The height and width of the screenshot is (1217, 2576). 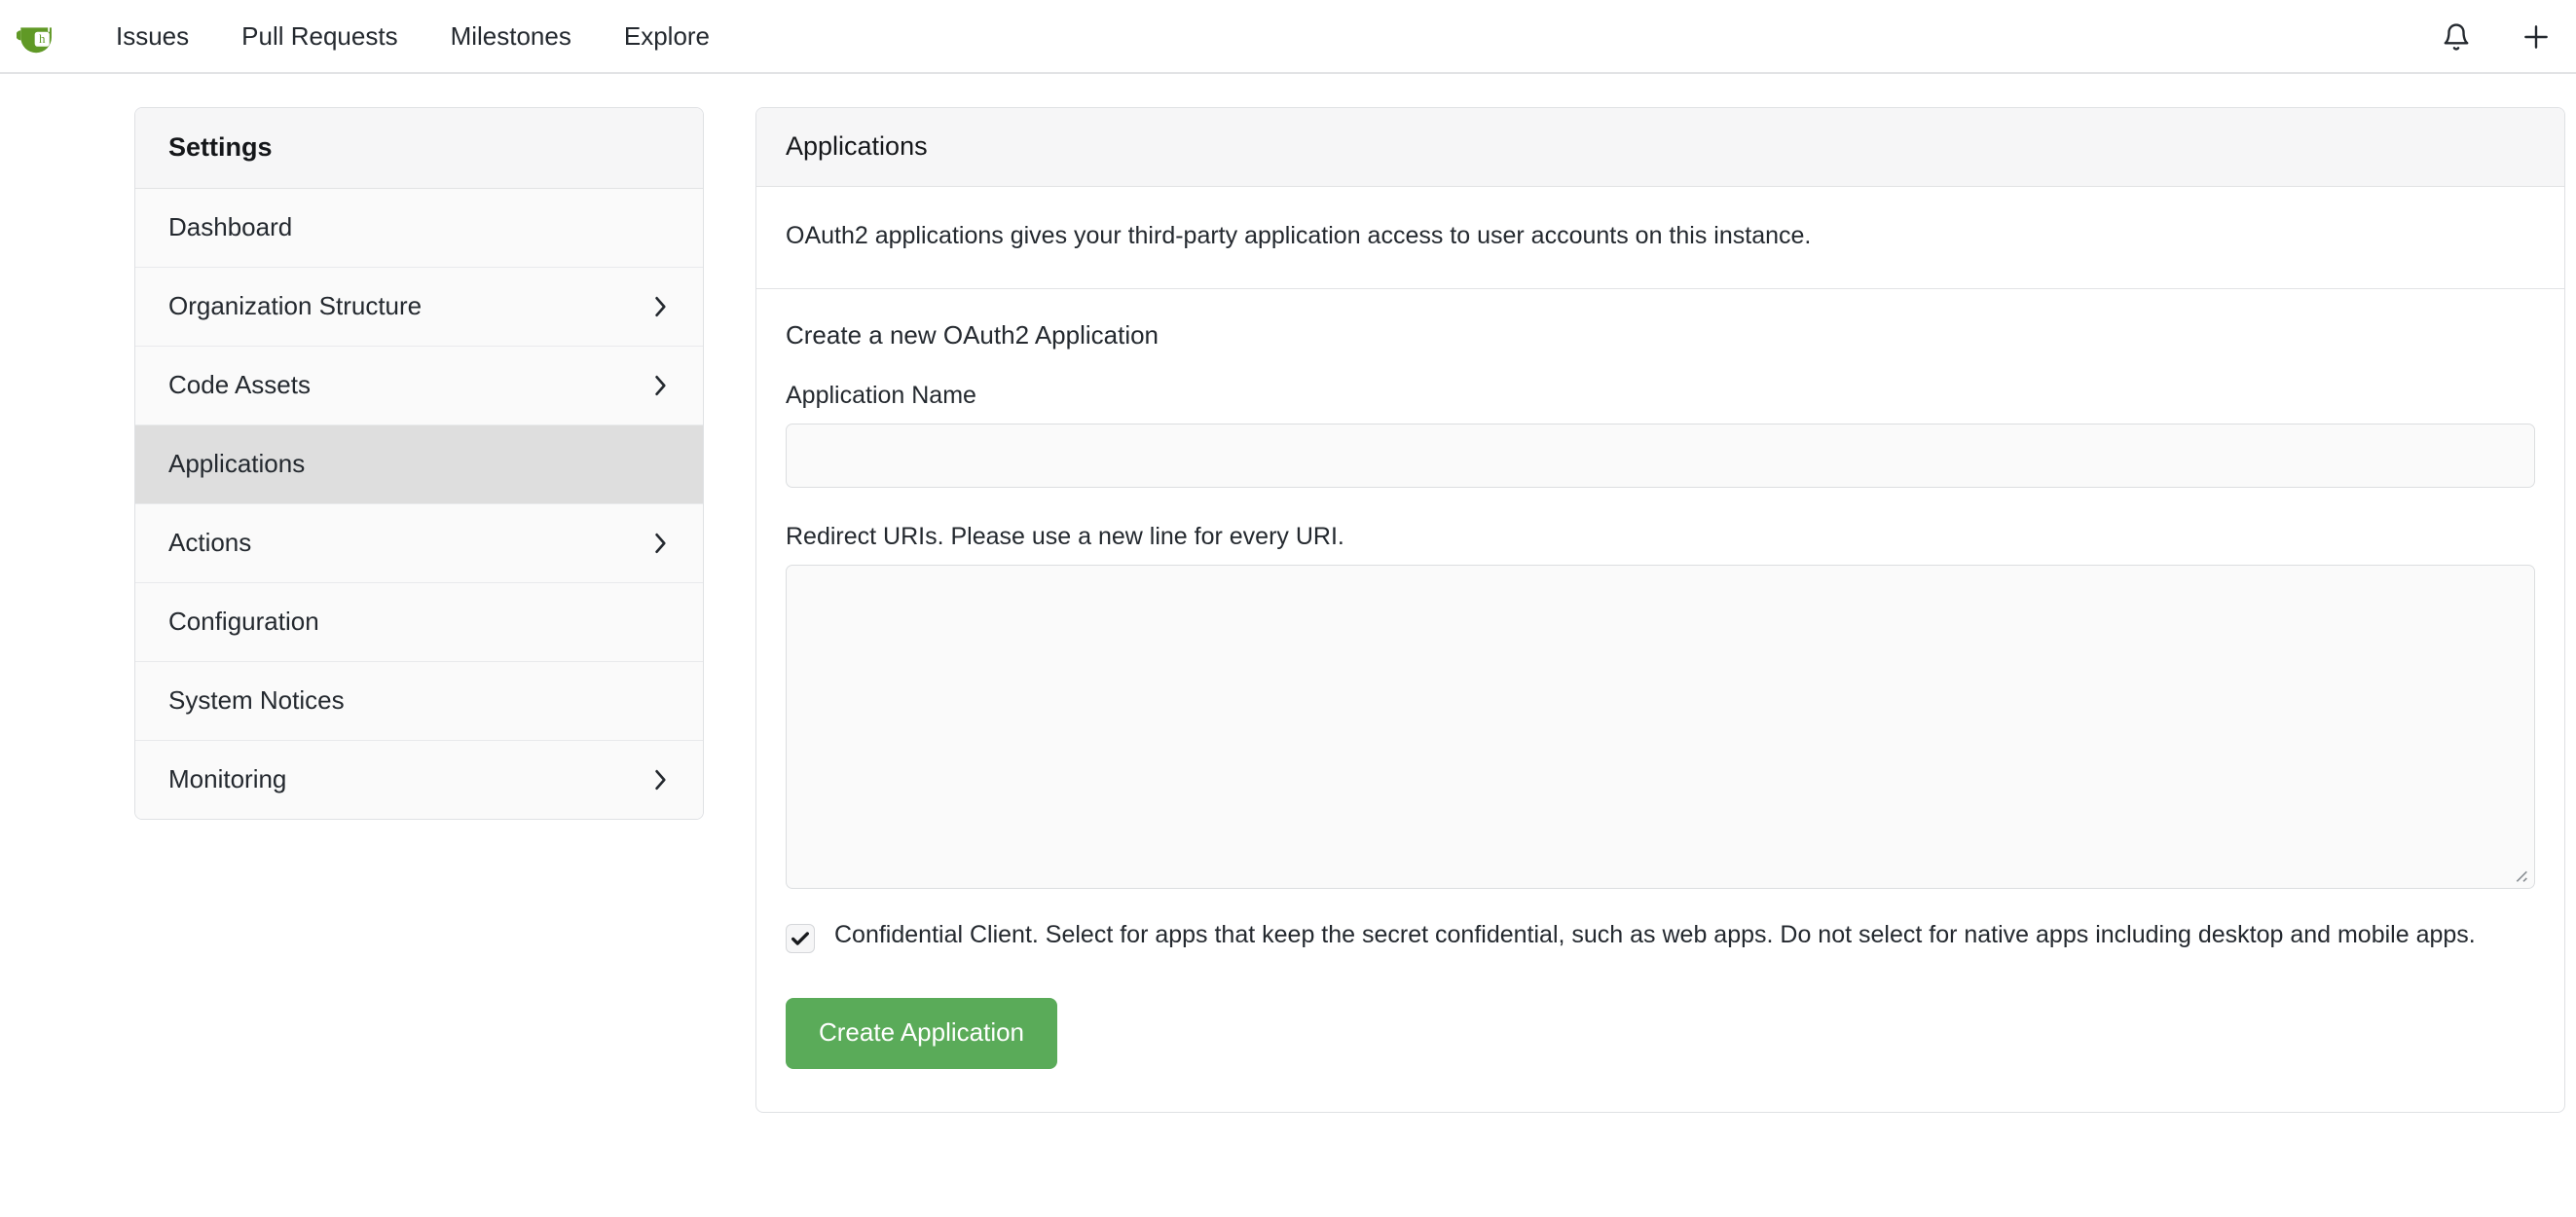 What do you see at coordinates (1660, 456) in the screenshot?
I see `application-name-input` at bounding box center [1660, 456].